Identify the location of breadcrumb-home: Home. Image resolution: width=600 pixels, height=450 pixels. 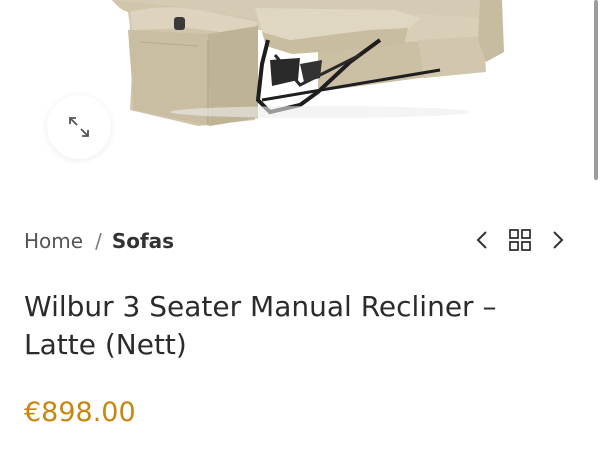
(53, 241).